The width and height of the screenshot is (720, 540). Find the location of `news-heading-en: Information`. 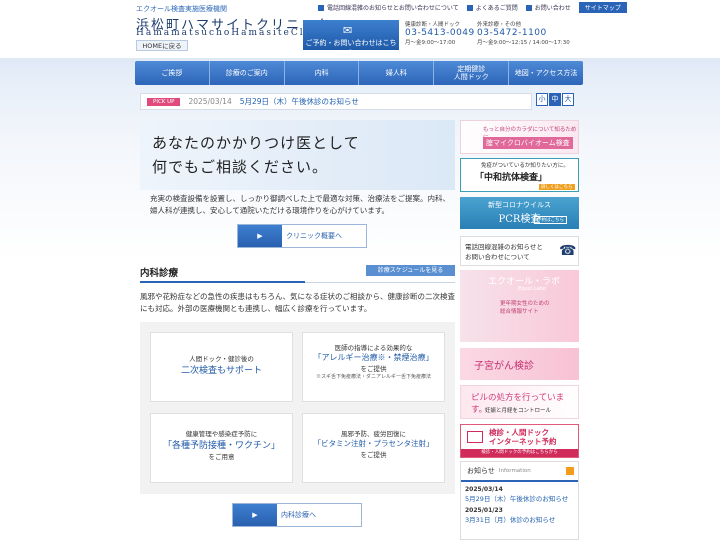

news-heading-en: Information is located at coordinates (514, 471).